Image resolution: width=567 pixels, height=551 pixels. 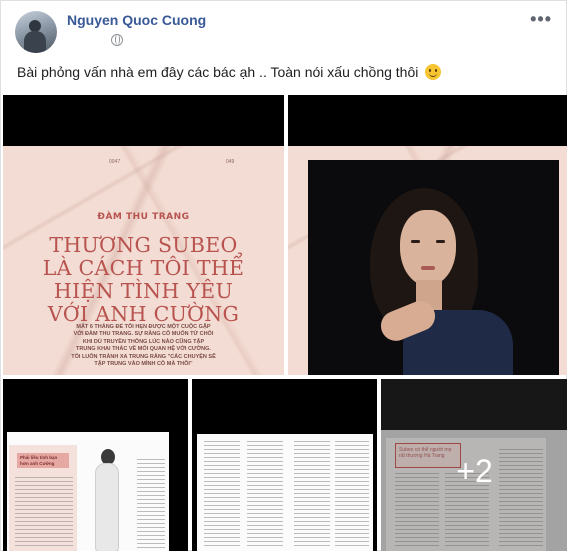 What do you see at coordinates (428, 248) in the screenshot?
I see `portrait-face` at bounding box center [428, 248].